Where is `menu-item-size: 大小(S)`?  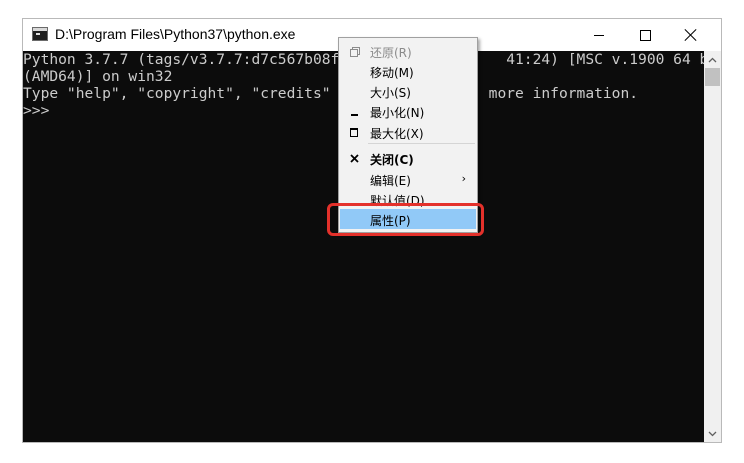
menu-item-size: 大小(S) is located at coordinates (408, 91).